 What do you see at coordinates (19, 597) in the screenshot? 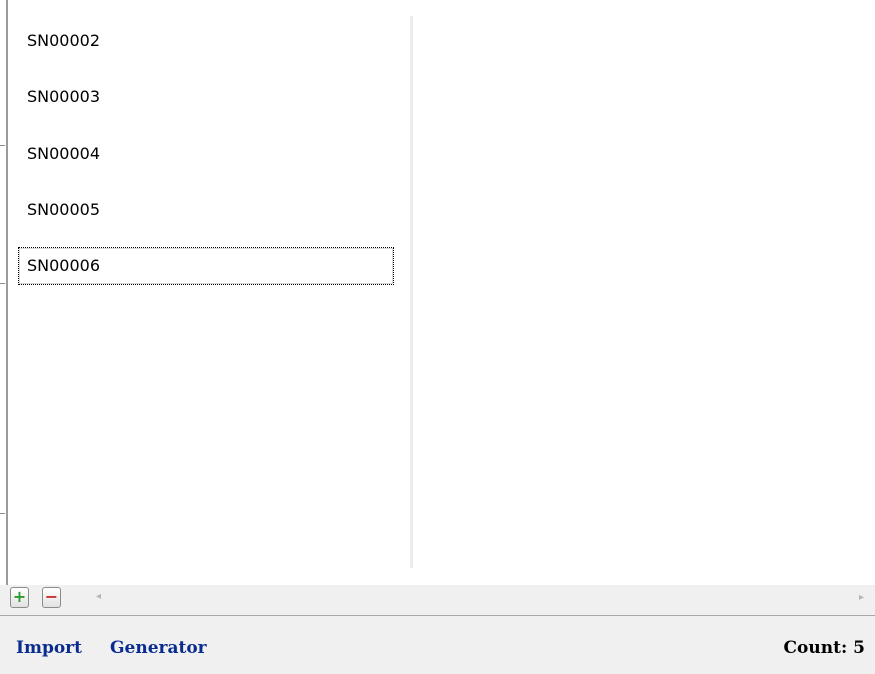
I see `add-icon: +` at bounding box center [19, 597].